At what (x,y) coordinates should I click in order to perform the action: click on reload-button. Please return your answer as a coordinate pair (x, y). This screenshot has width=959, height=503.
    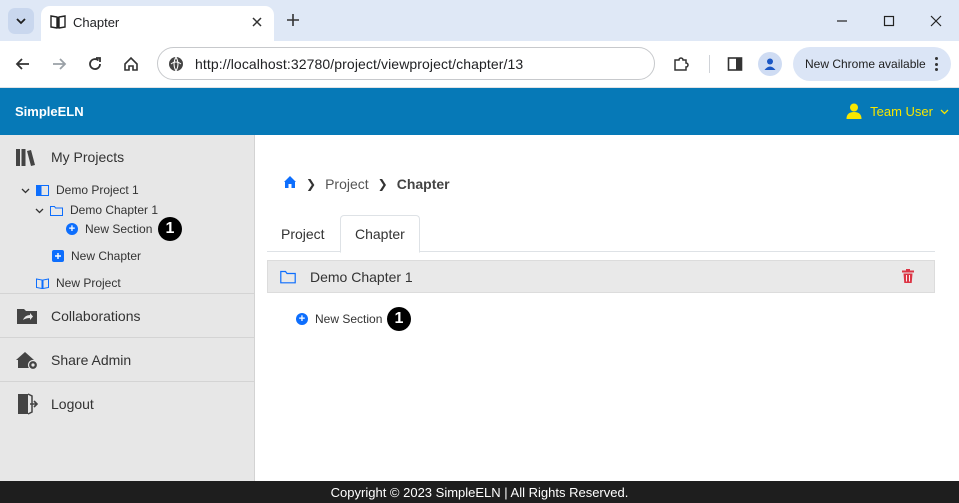
    Looking at the image, I should click on (95, 64).